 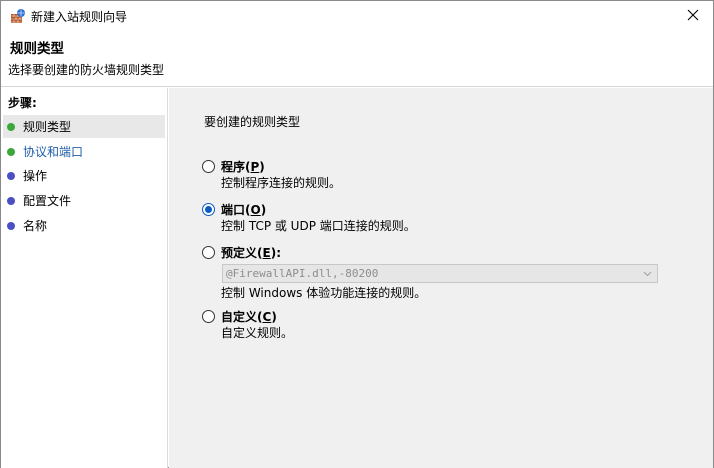 I want to click on close-icon, so click(x=693, y=16).